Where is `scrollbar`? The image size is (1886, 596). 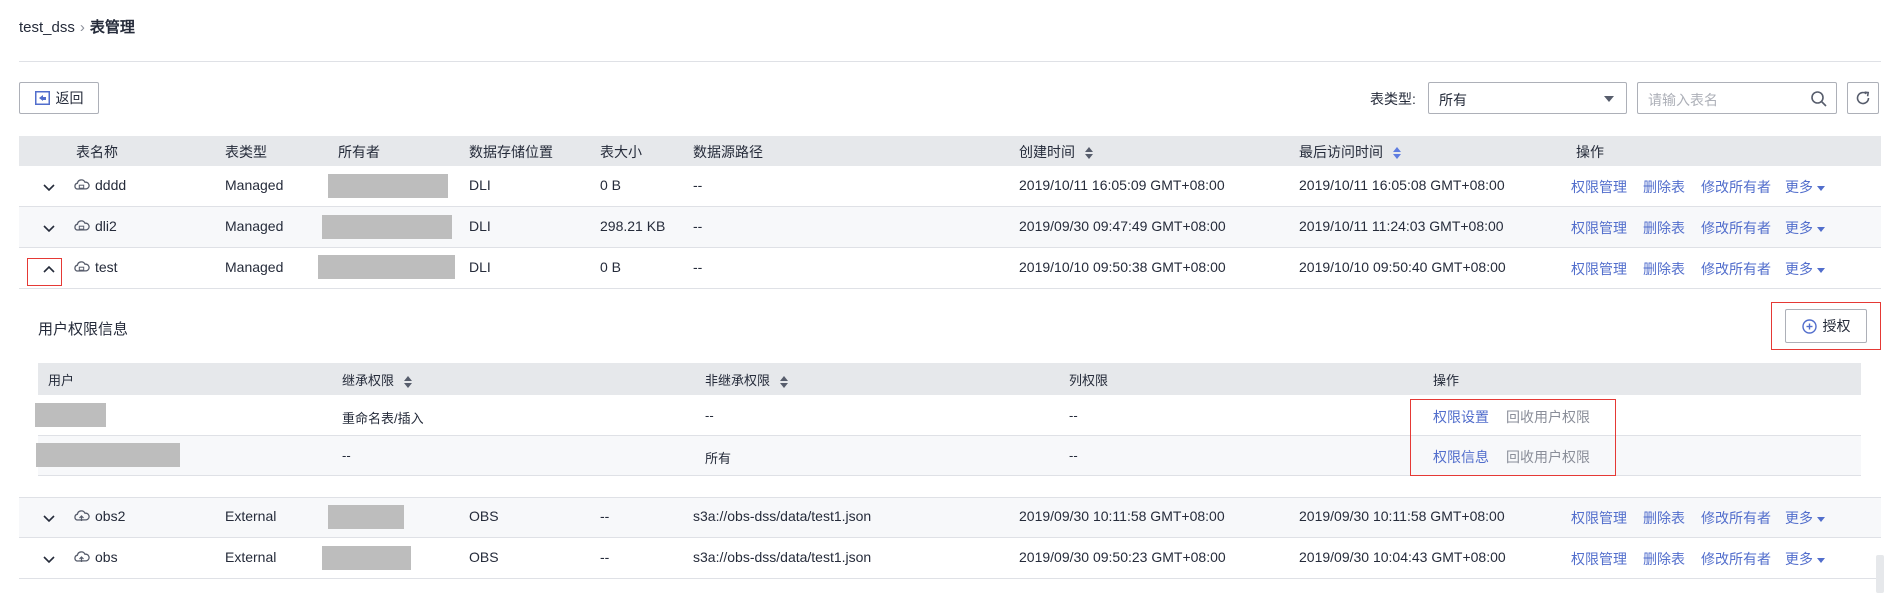 scrollbar is located at coordinates (1880, 574).